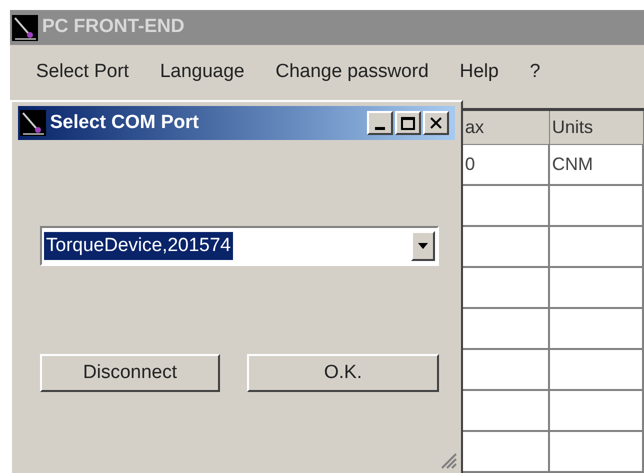 This screenshot has height=473, width=644. Describe the element at coordinates (113, 27) in the screenshot. I see `window-title: PC FRONT-END` at that location.